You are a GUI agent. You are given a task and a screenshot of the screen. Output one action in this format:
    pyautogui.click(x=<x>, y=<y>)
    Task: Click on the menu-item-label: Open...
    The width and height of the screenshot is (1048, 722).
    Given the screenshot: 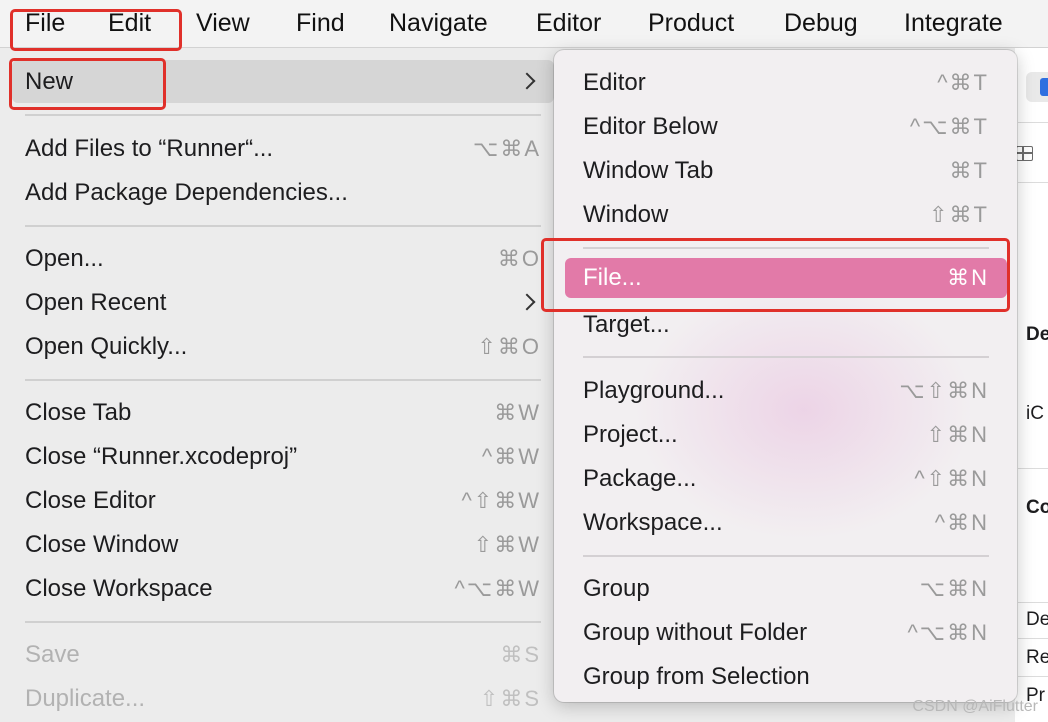 What is the action you would take?
    pyautogui.click(x=64, y=258)
    